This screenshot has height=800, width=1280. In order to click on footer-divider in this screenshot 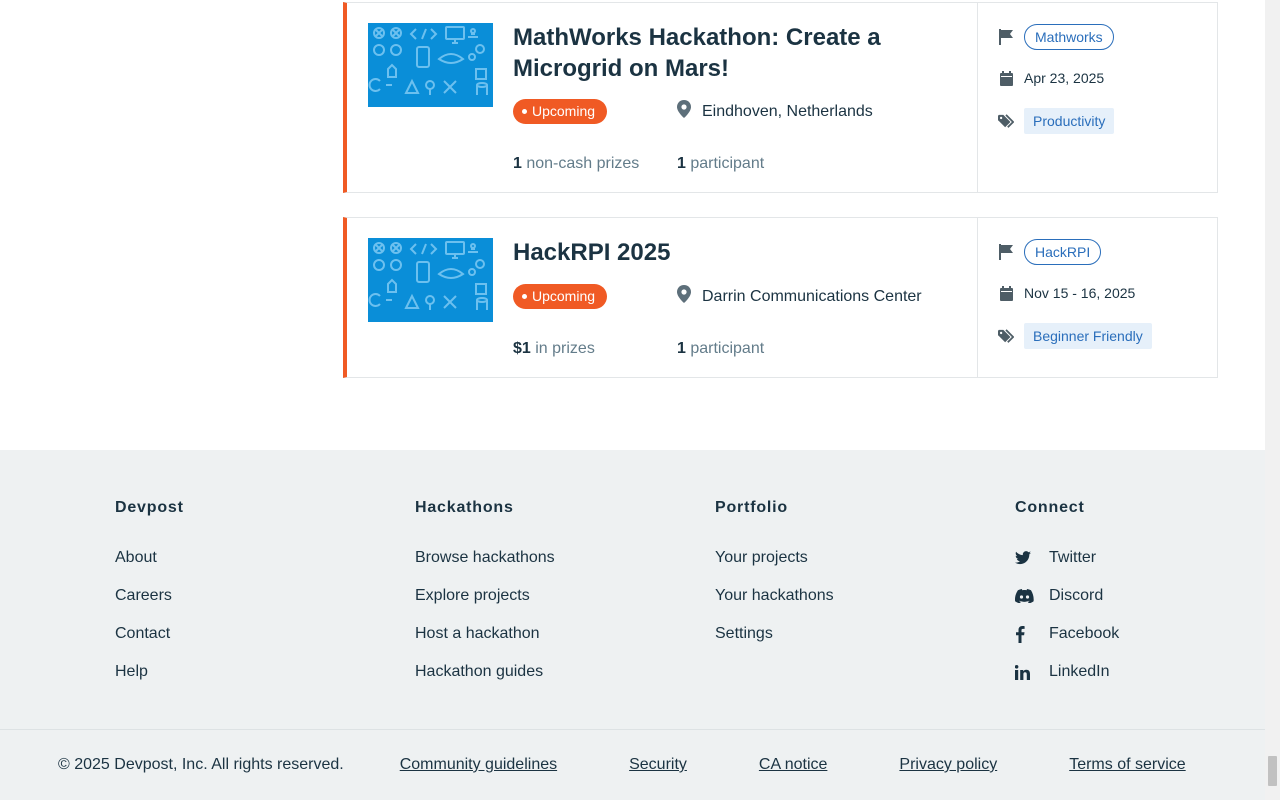, I will do `click(632, 729)`.